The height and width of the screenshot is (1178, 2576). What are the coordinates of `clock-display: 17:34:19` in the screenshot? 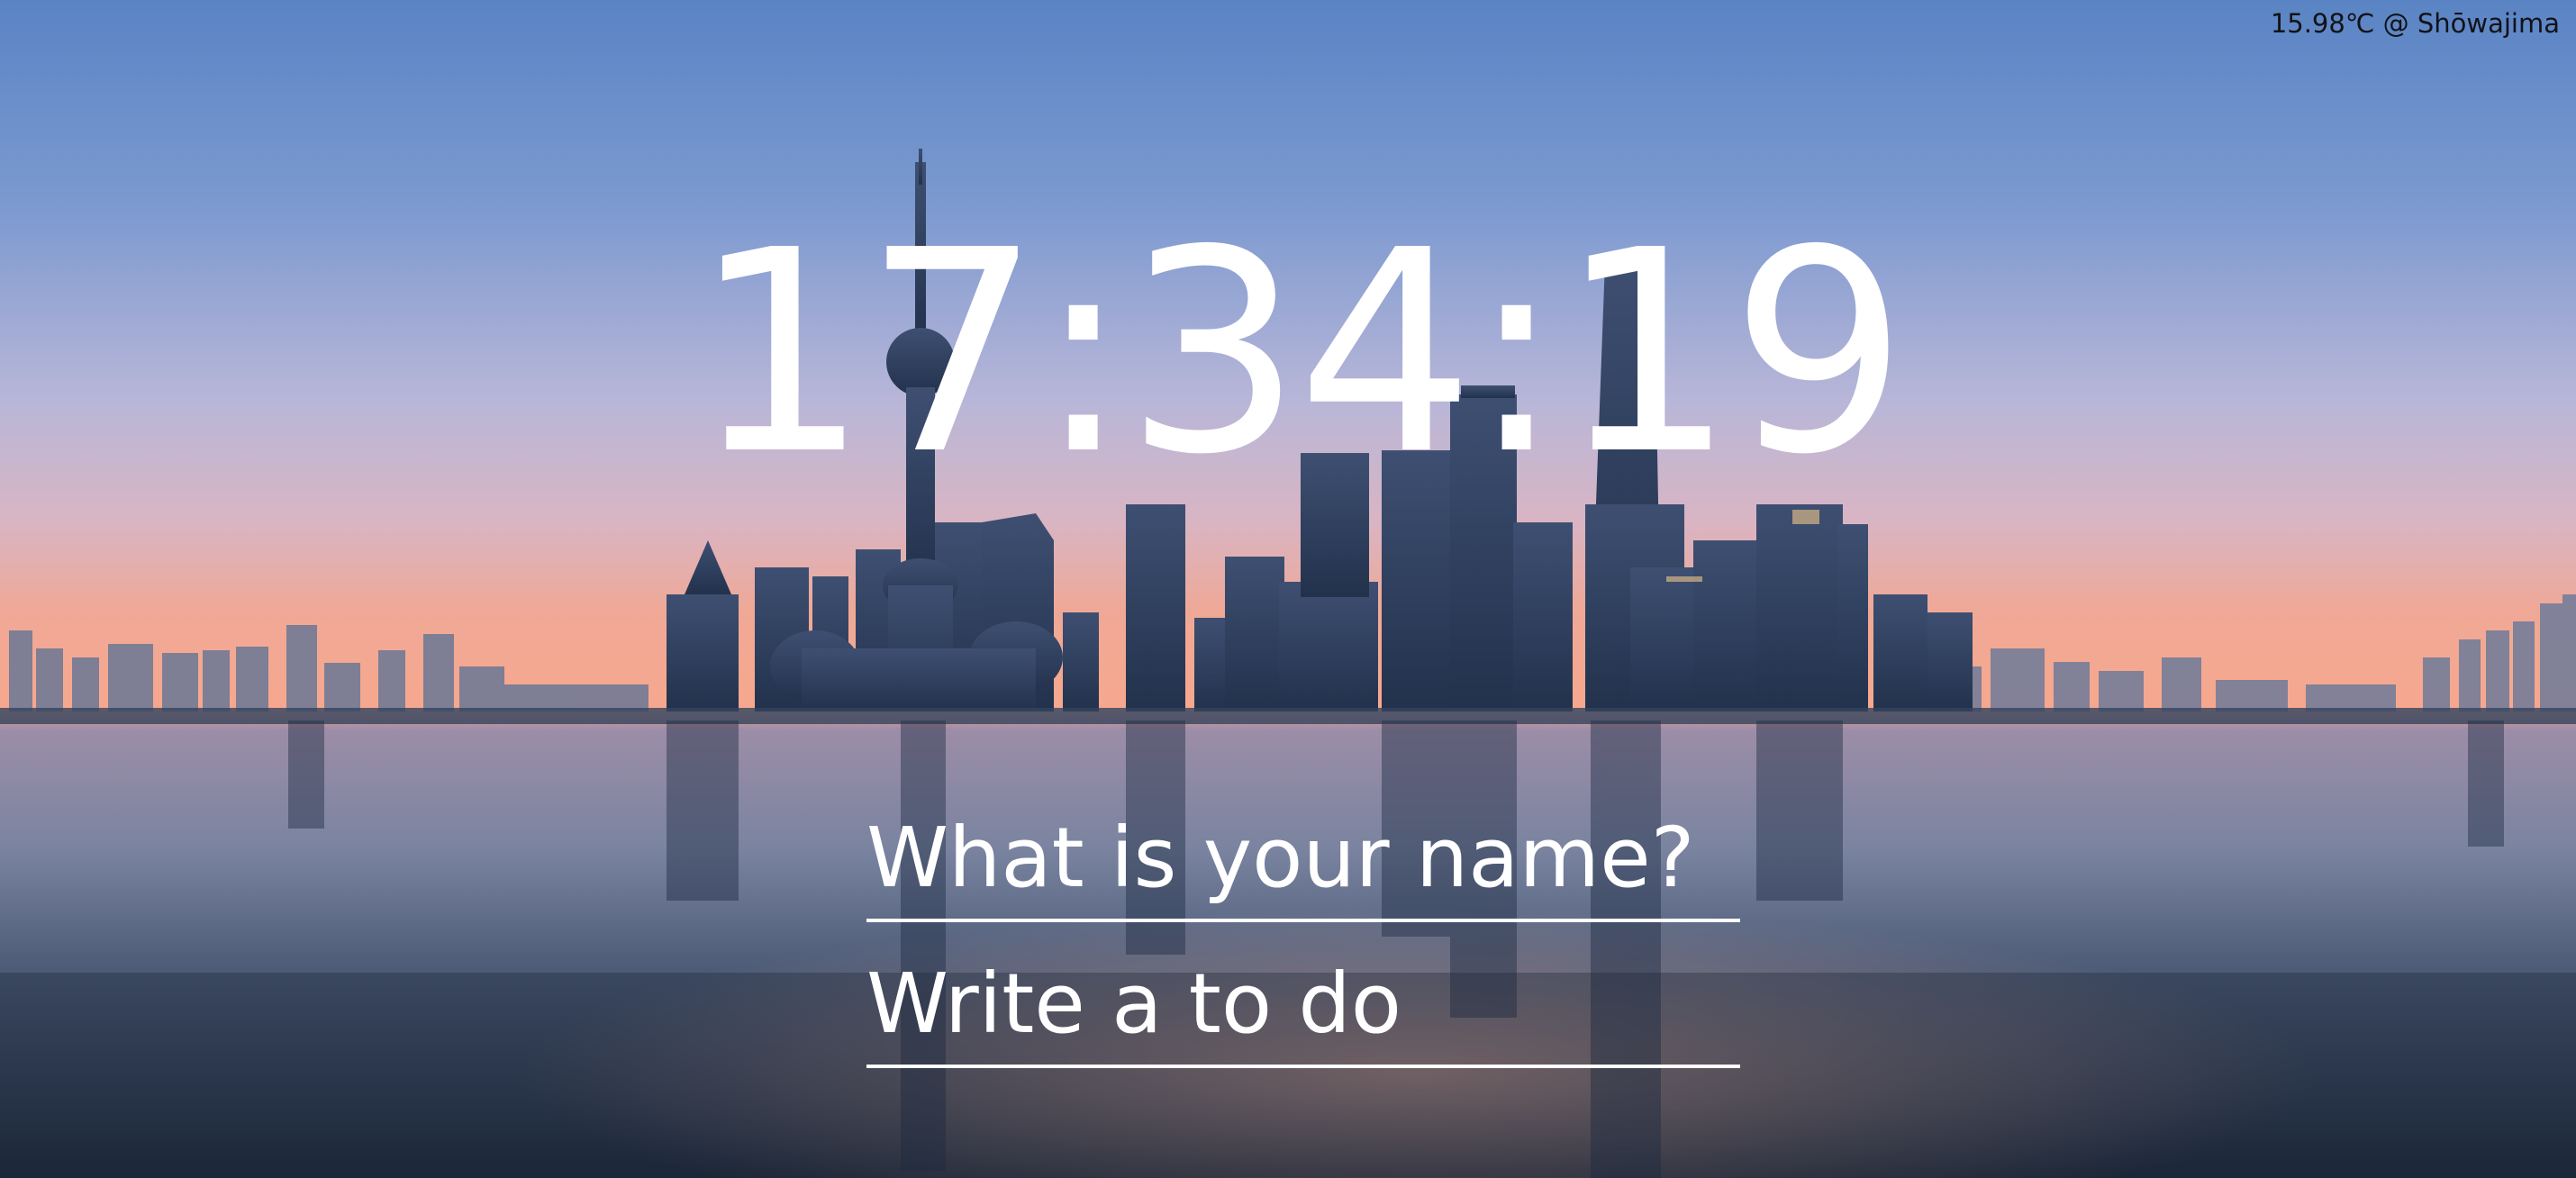 It's located at (1299, 353).